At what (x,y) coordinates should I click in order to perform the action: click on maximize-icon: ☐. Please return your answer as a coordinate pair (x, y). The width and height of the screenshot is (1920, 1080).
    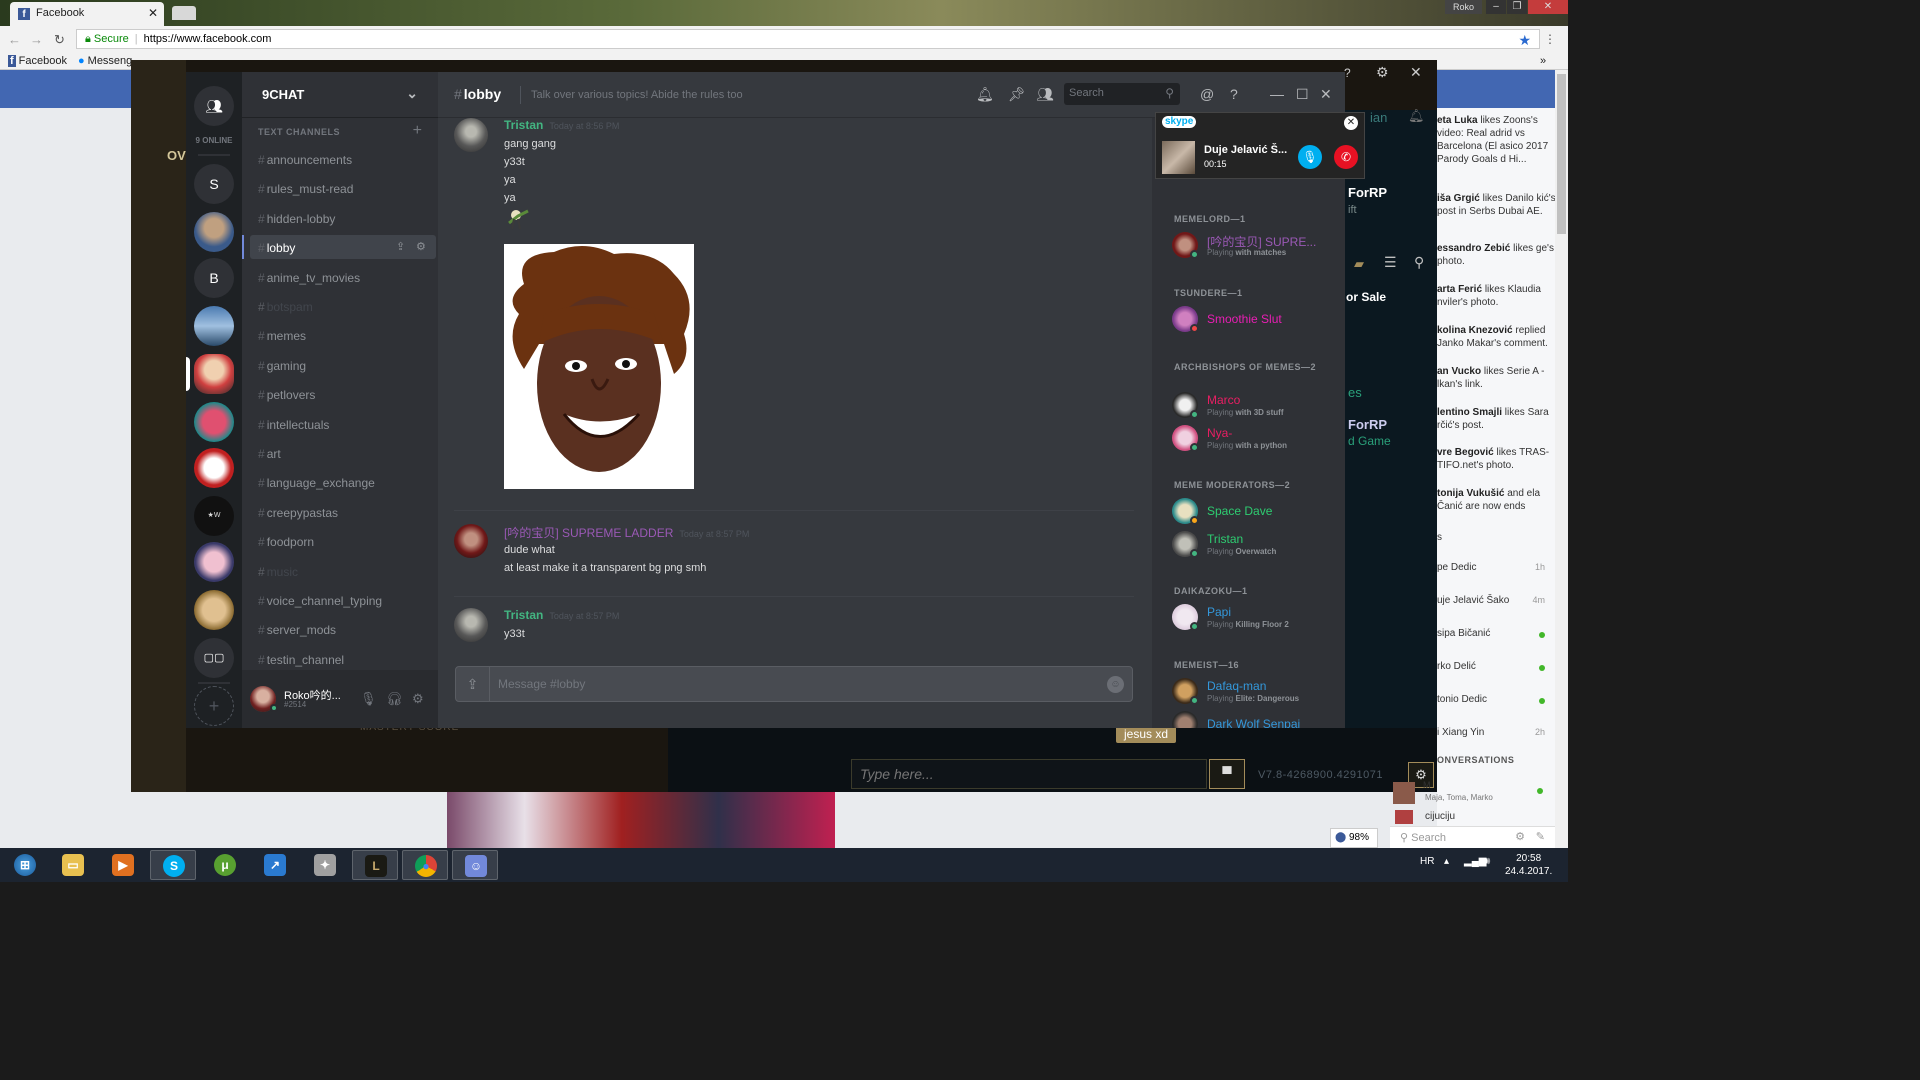
    Looking at the image, I should click on (1302, 94).